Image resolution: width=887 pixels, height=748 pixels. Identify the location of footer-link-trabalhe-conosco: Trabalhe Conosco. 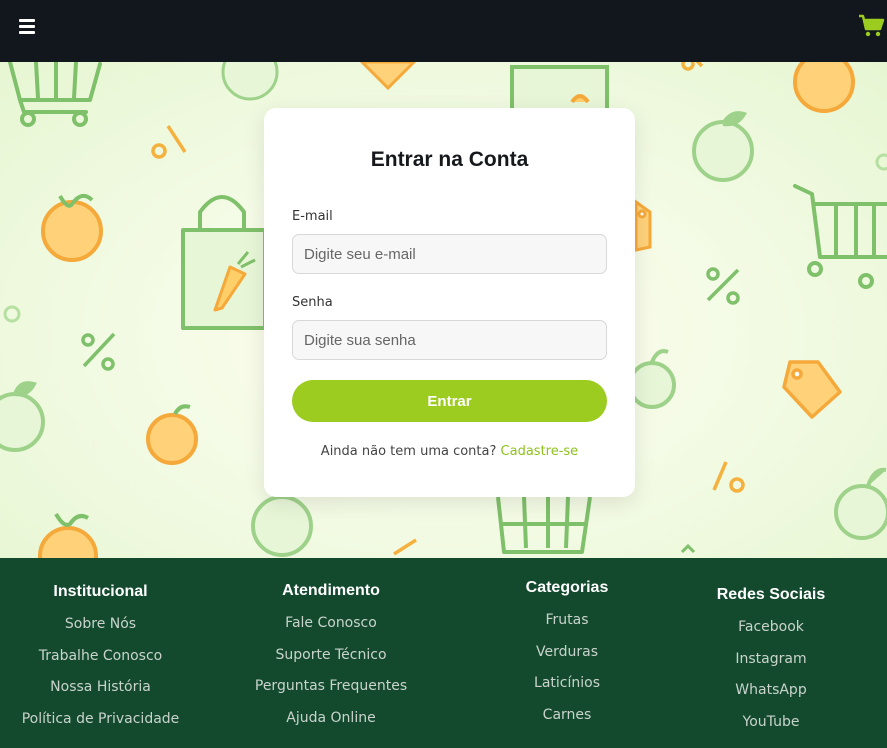
(100, 663).